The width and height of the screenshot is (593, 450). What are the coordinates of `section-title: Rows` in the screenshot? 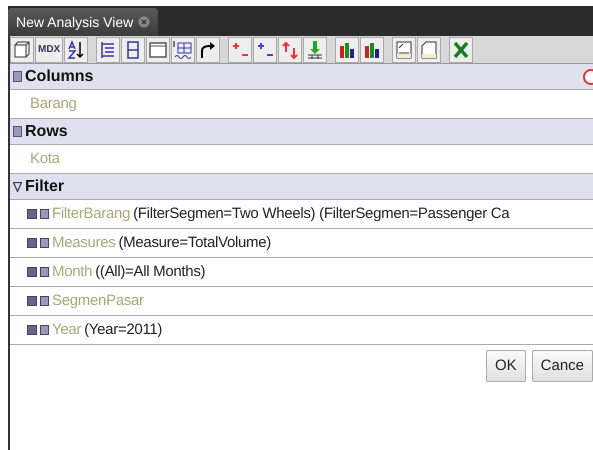 It's located at (46, 132).